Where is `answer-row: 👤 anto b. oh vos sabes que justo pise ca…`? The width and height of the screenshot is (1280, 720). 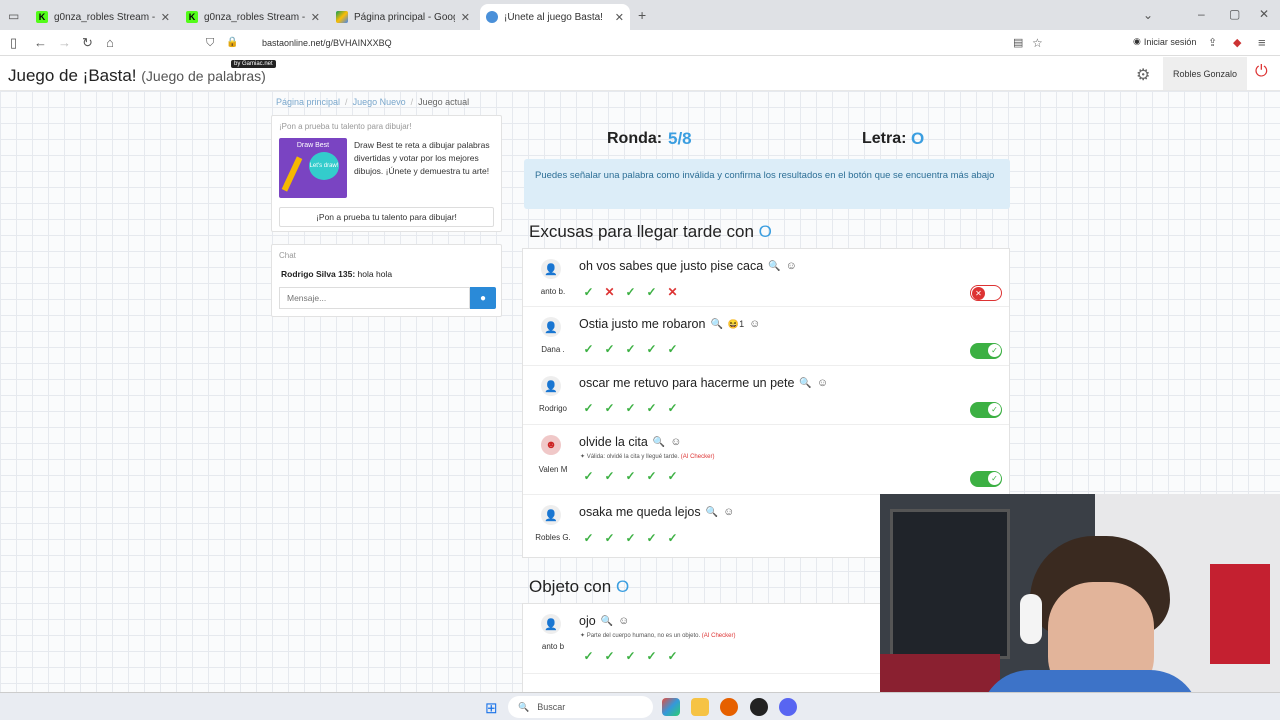 answer-row: 👤 anto b. oh vos sabes que justo pise ca… is located at coordinates (766, 278).